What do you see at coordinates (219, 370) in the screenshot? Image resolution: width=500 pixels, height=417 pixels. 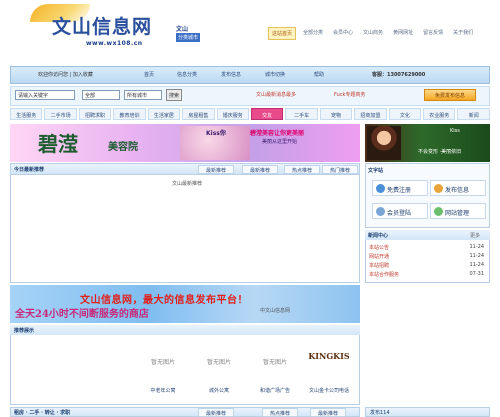 I see `recommend-item: 暂无图片 城外公寓` at bounding box center [219, 370].